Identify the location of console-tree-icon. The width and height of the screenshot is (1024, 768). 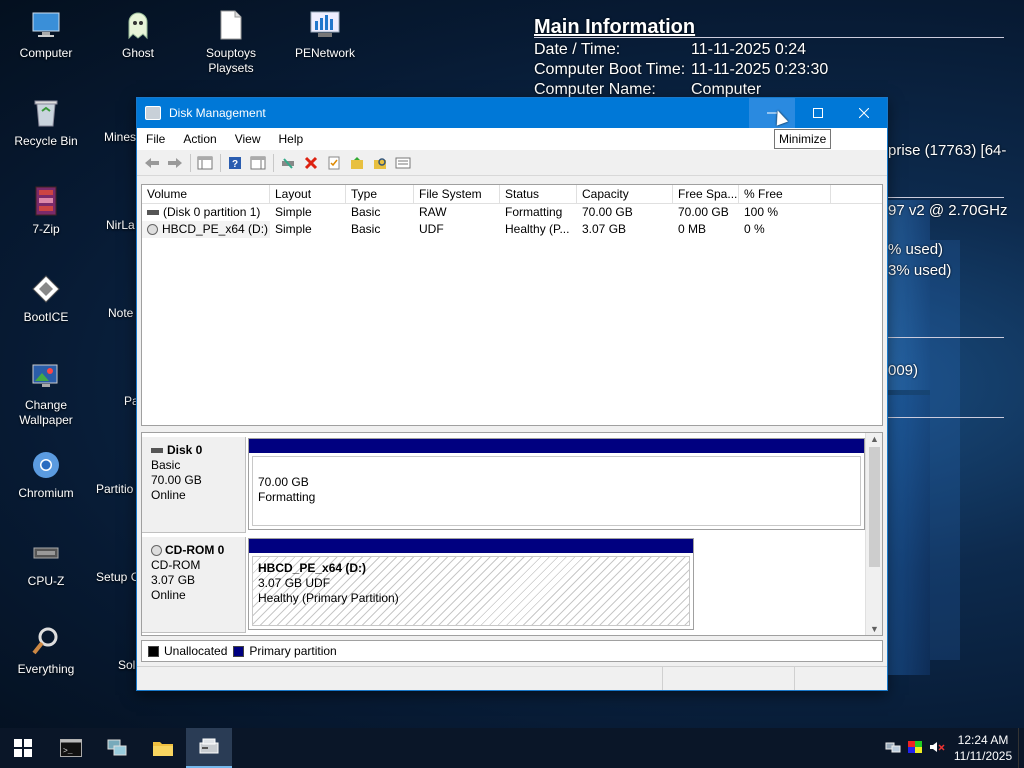
(205, 163).